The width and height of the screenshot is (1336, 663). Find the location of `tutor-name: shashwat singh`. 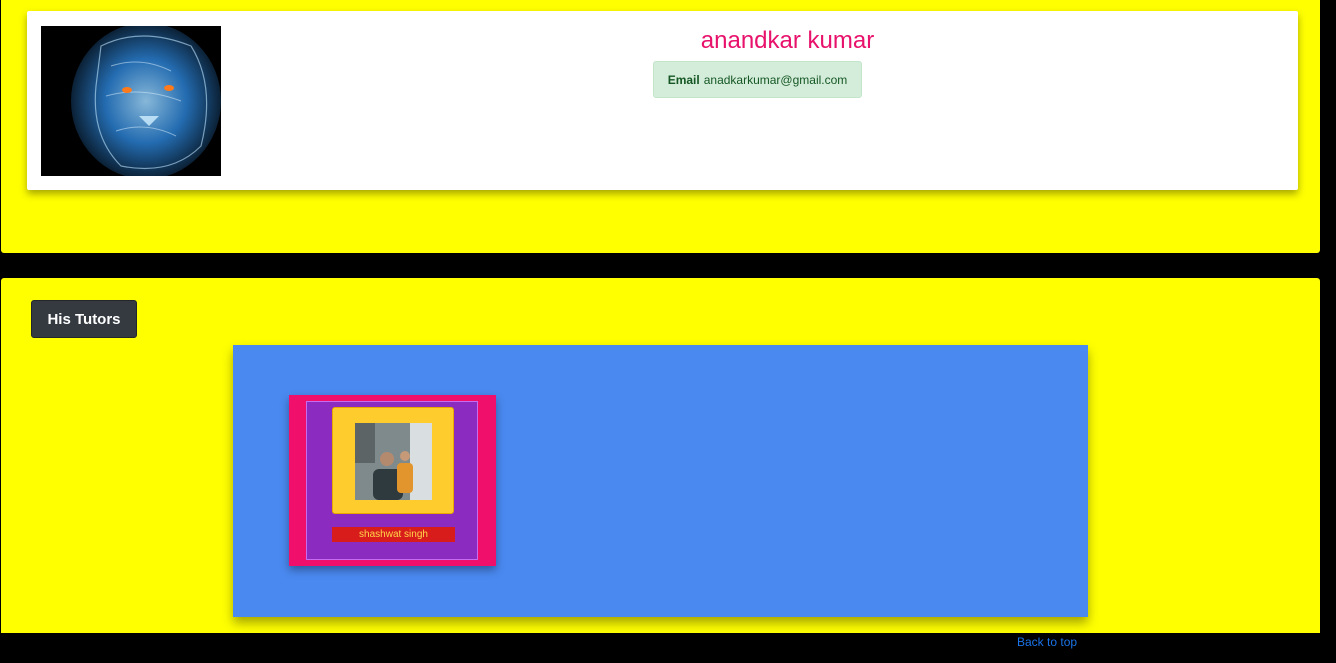

tutor-name: shashwat singh is located at coordinates (393, 534).